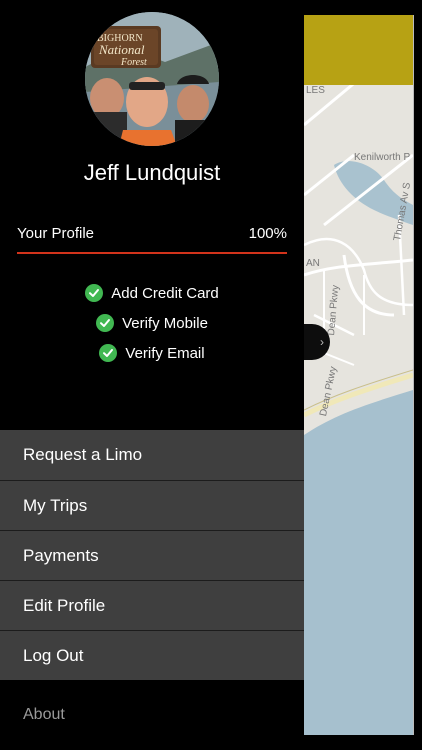  What do you see at coordinates (315, 90) in the screenshot?
I see `map-label: LES` at bounding box center [315, 90].